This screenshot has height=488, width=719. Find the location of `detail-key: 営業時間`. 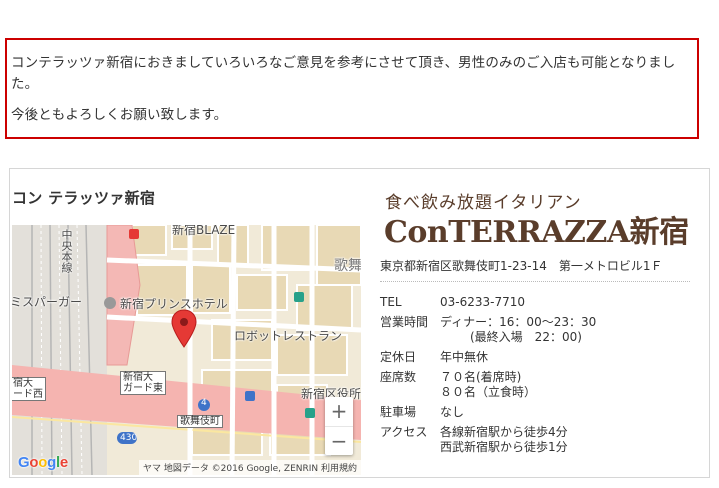

detail-key: 営業時間 is located at coordinates (404, 322).